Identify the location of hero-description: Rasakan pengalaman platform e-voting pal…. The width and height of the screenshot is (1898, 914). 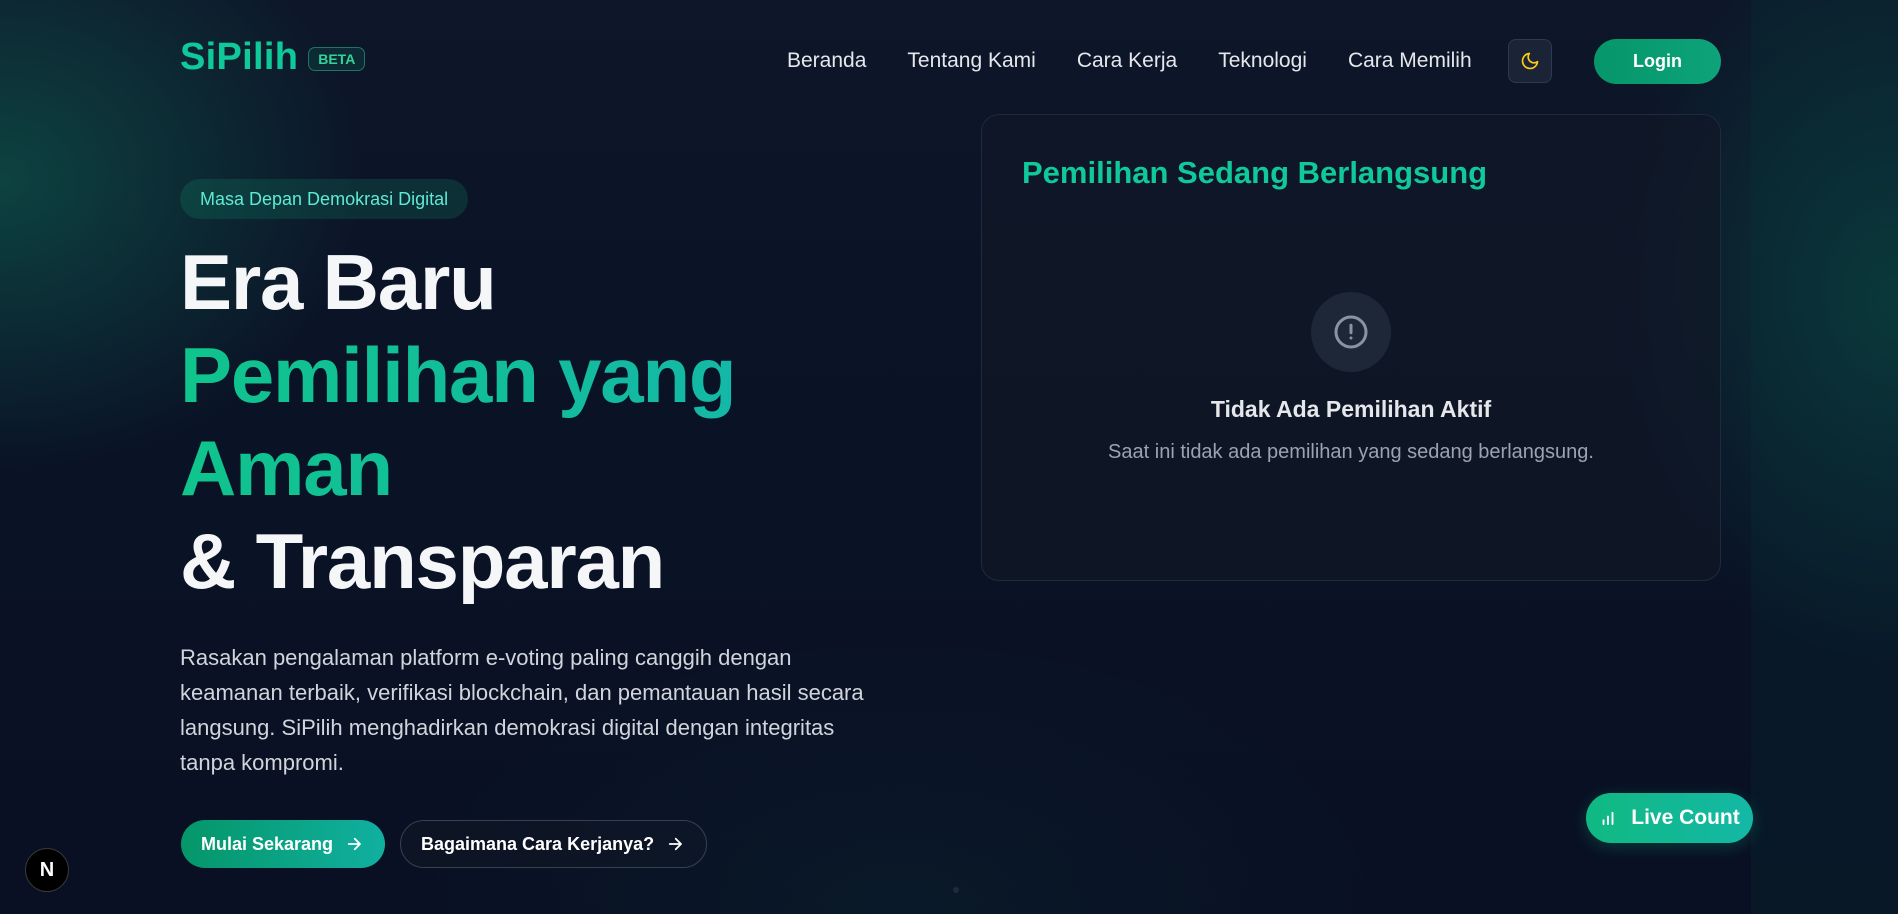
(522, 710).